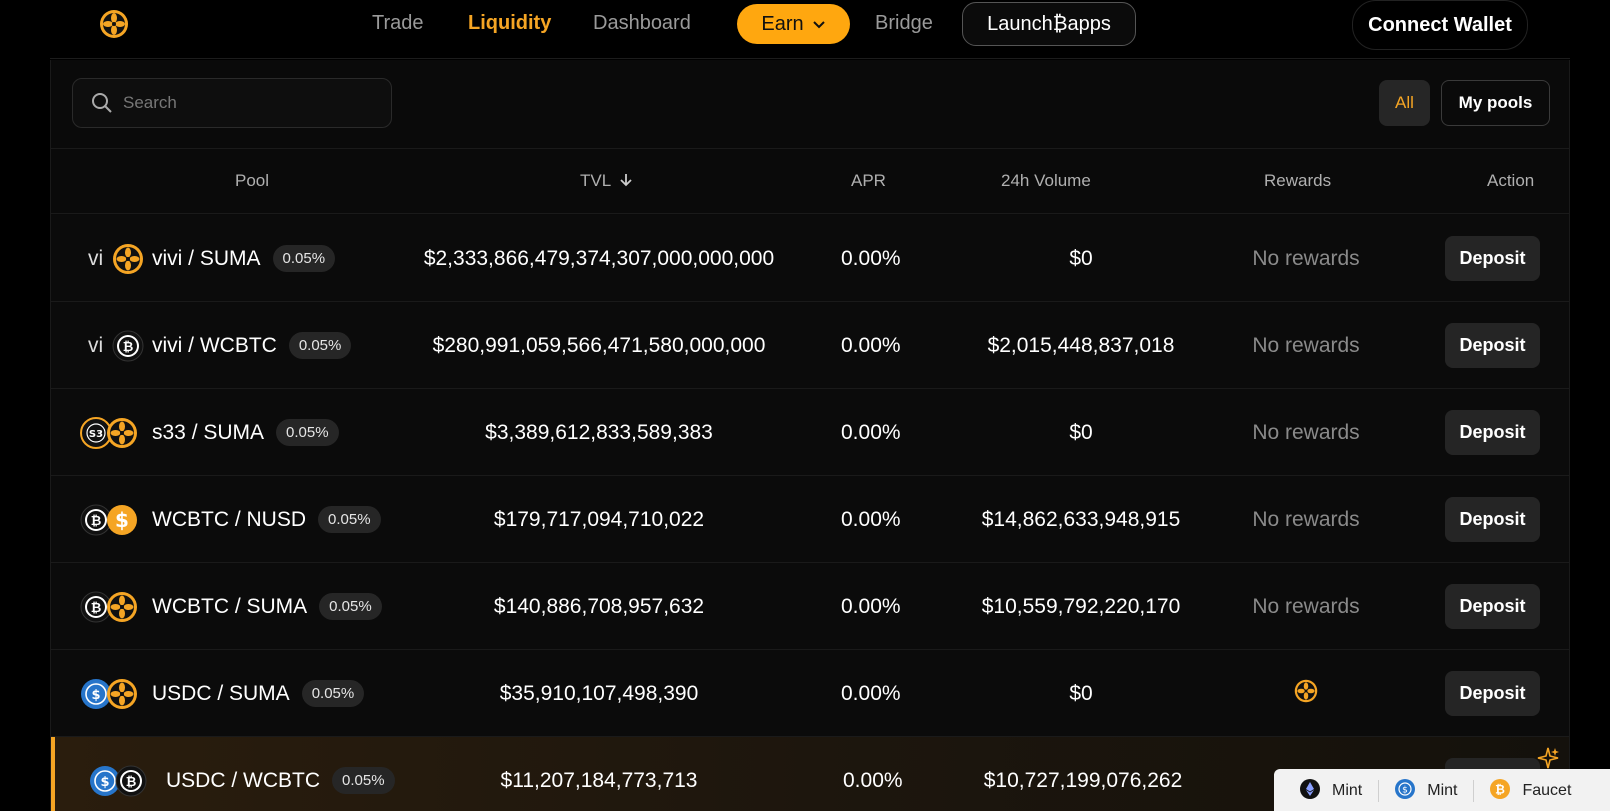 This screenshot has height=811, width=1610. What do you see at coordinates (1298, 180) in the screenshot?
I see `header-rewards: Rewards` at bounding box center [1298, 180].